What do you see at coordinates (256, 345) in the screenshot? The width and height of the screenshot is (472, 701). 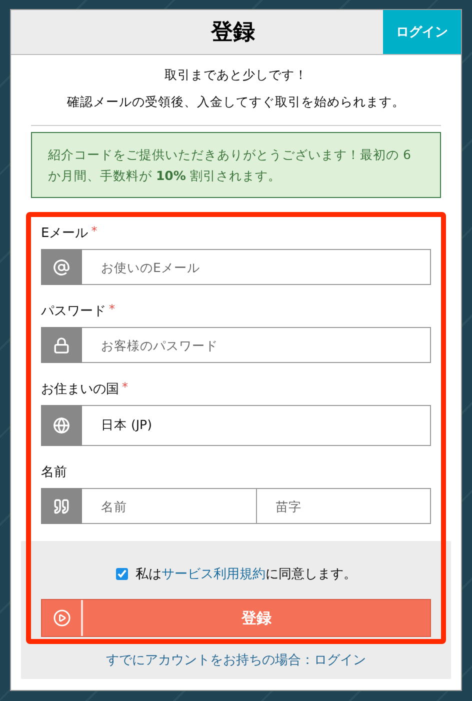 I see `input-field: お客様のパスワード` at bounding box center [256, 345].